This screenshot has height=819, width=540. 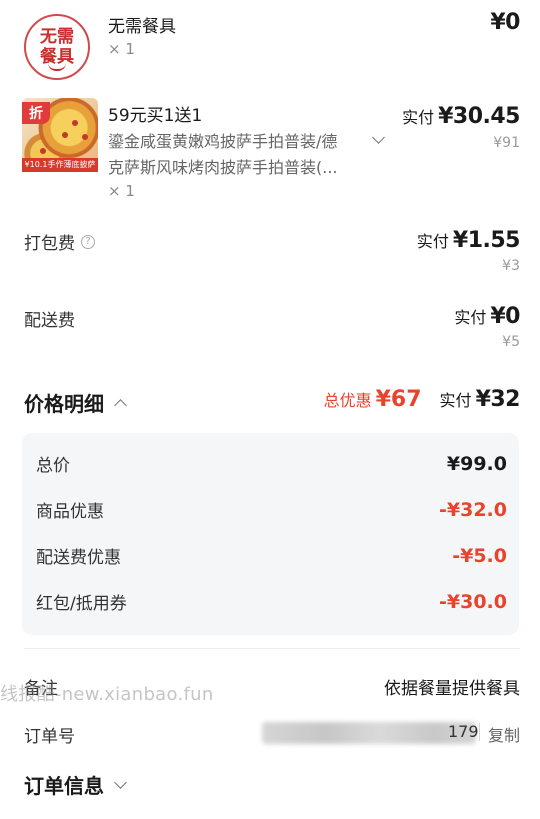 I want to click on price-summary: 总优惠 ¥67 实付 ¥32, so click(x=422, y=399).